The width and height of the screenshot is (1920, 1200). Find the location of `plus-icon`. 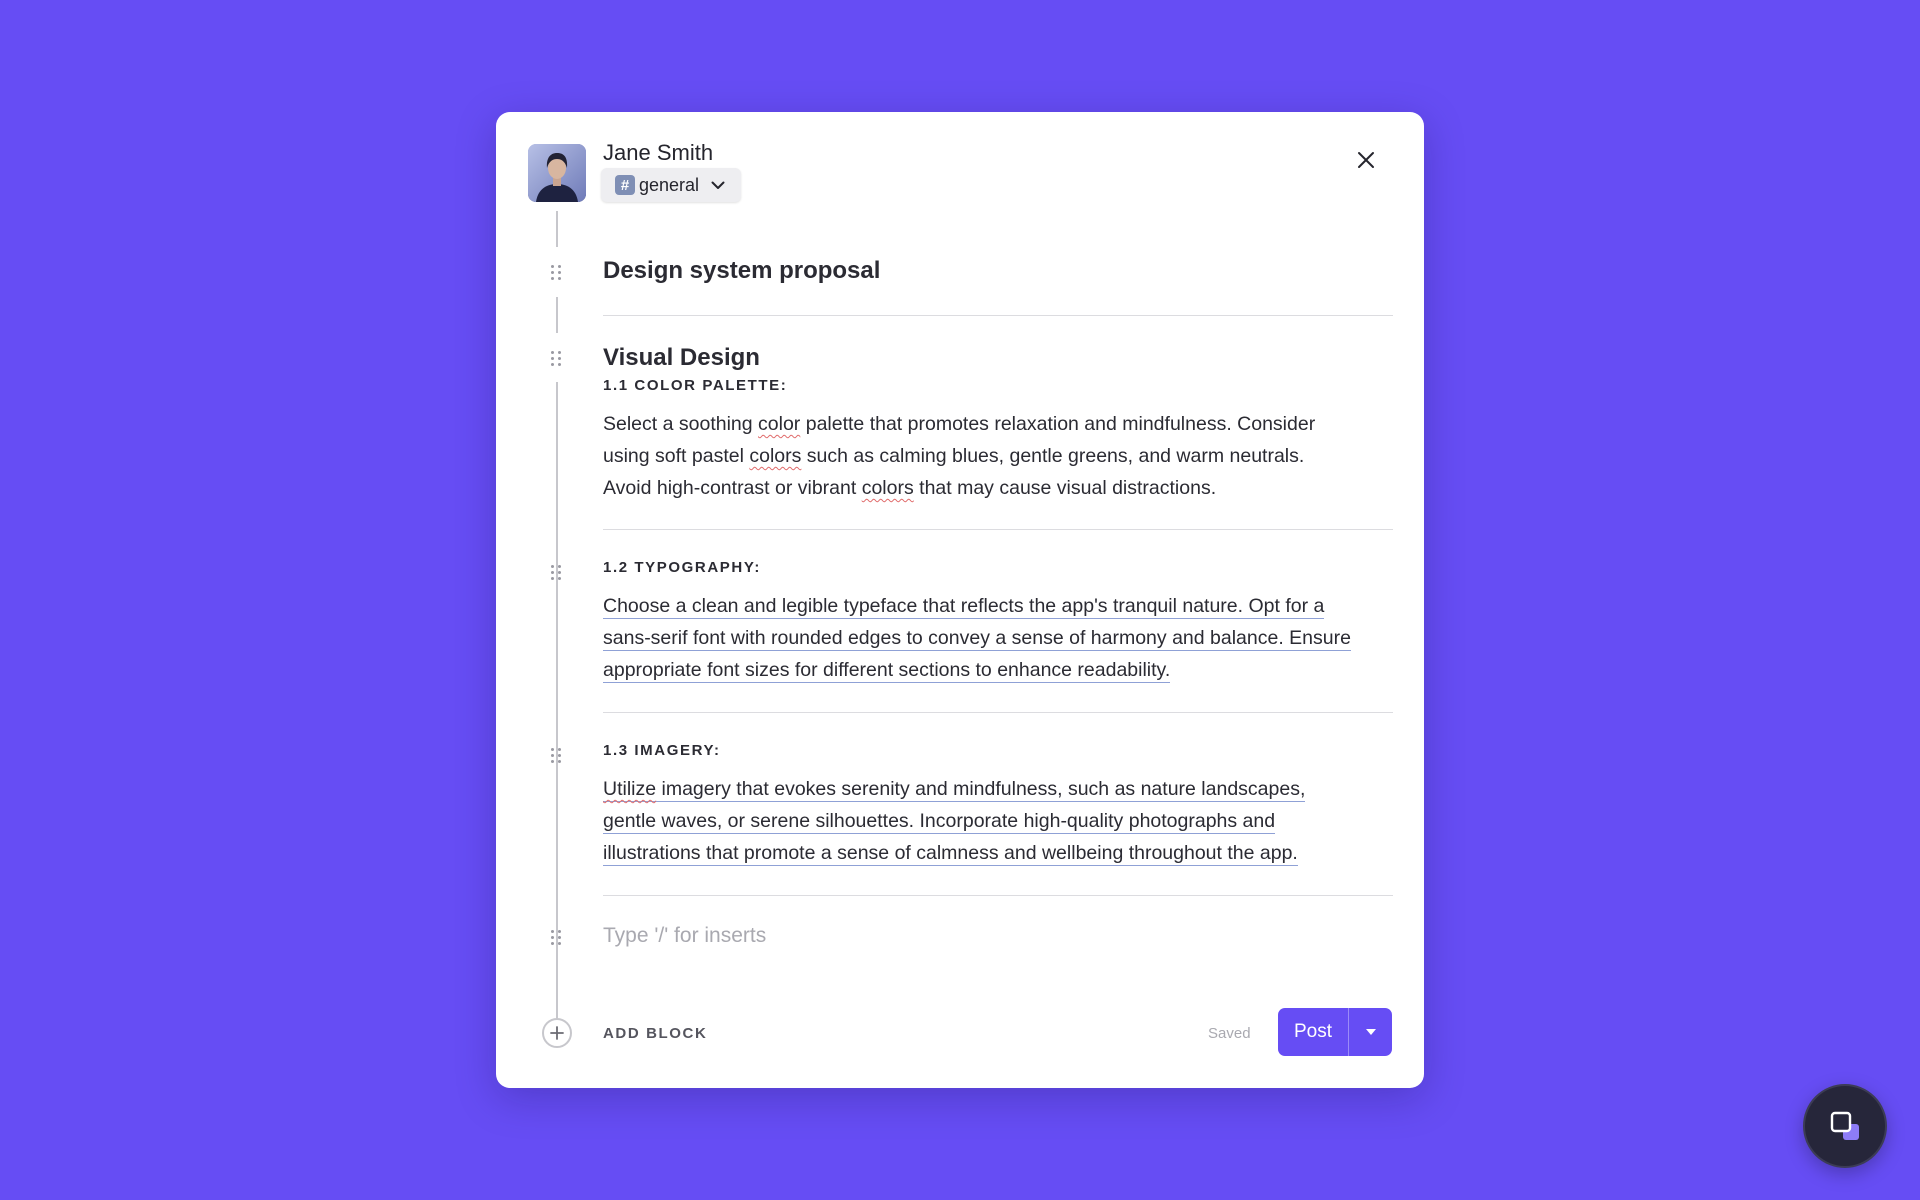

plus-icon is located at coordinates (557, 1033).